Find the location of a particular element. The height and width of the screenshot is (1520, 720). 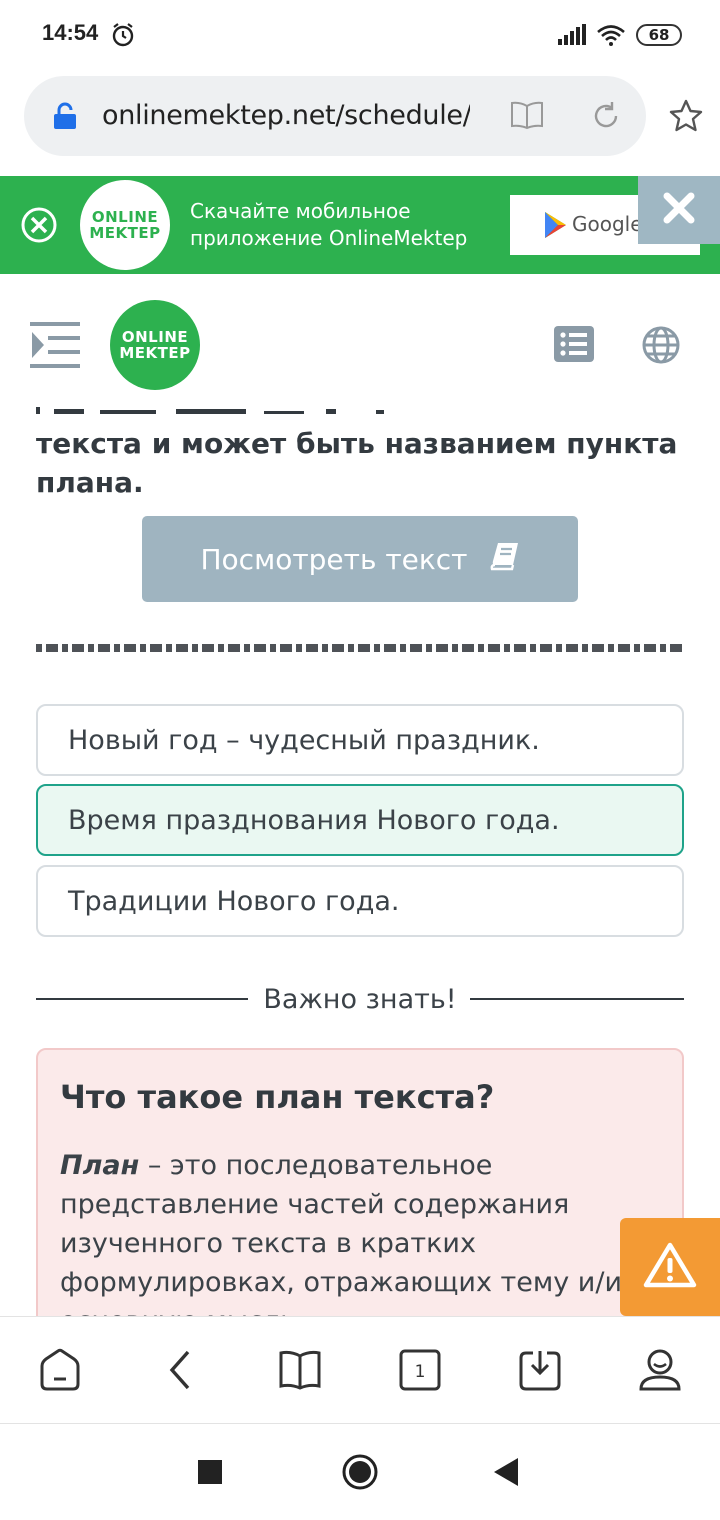

info-term: План is located at coordinates (100, 1165).